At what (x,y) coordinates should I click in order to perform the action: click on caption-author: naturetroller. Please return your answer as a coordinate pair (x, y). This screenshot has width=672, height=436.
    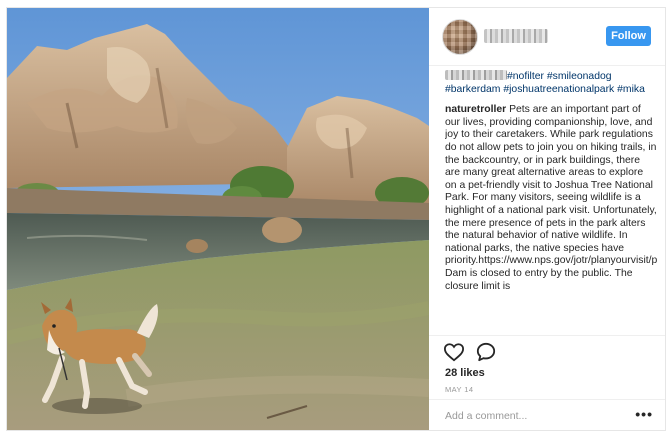
    Looking at the image, I should click on (475, 109).